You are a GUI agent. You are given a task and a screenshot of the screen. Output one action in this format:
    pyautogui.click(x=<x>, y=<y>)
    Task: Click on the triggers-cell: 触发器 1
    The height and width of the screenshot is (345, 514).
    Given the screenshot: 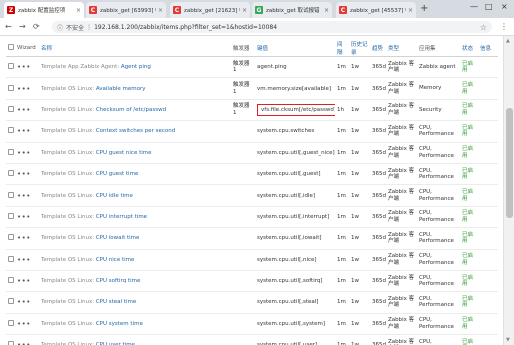 What is the action you would take?
    pyautogui.click(x=243, y=88)
    